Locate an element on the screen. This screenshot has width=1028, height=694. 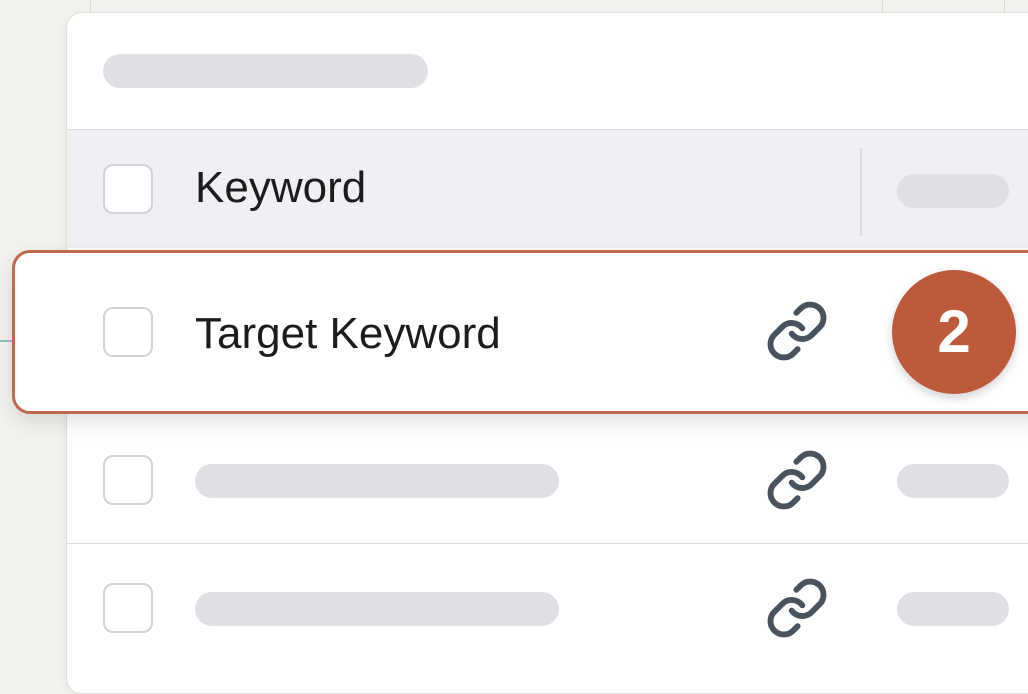
column-divider is located at coordinates (861, 192).